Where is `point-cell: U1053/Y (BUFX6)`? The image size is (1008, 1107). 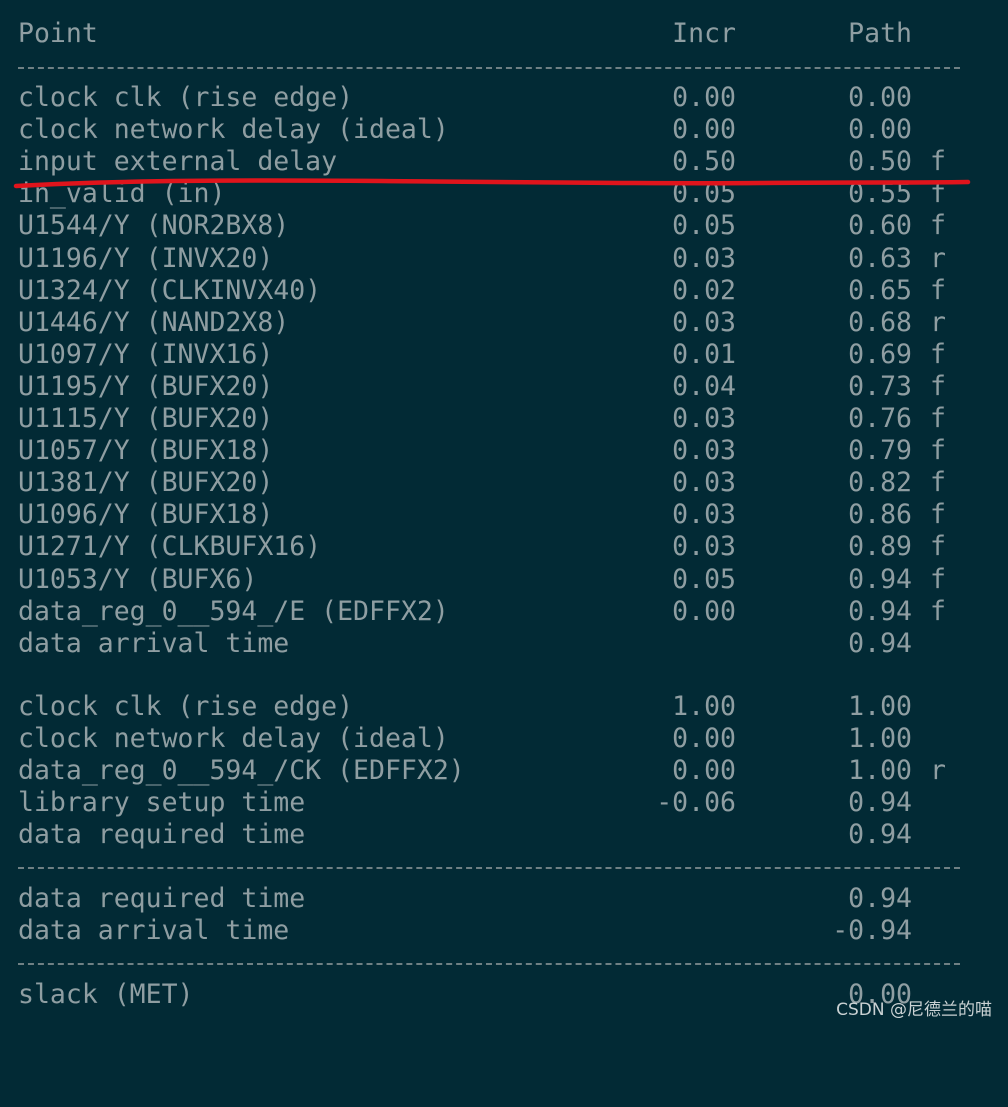 point-cell: U1053/Y (BUFX6) is located at coordinates (138, 579).